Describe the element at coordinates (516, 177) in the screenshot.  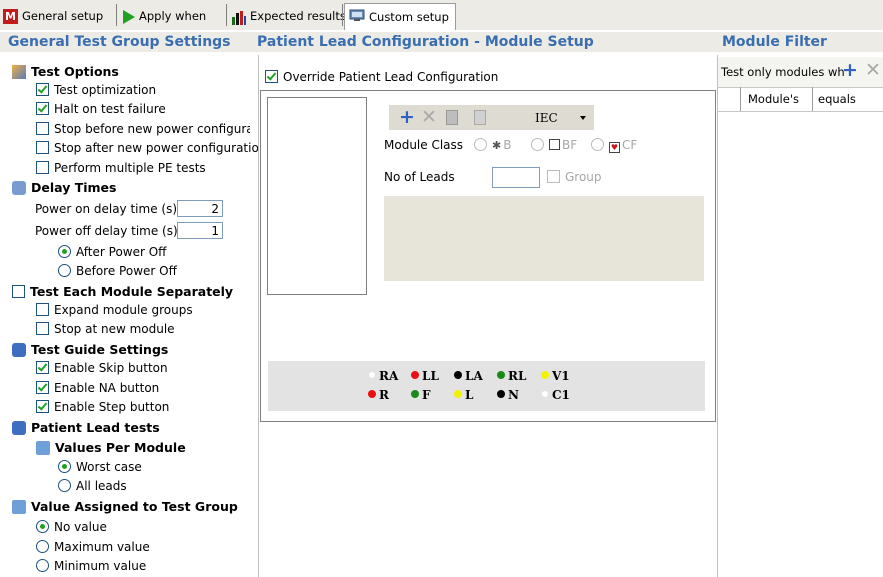
I see `no-of-leads-input` at that location.